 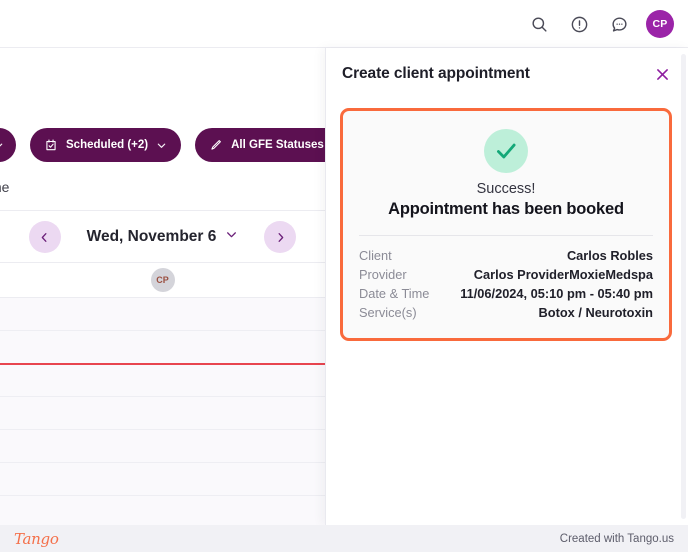 I want to click on user-avatar-initials: CP, so click(x=660, y=24).